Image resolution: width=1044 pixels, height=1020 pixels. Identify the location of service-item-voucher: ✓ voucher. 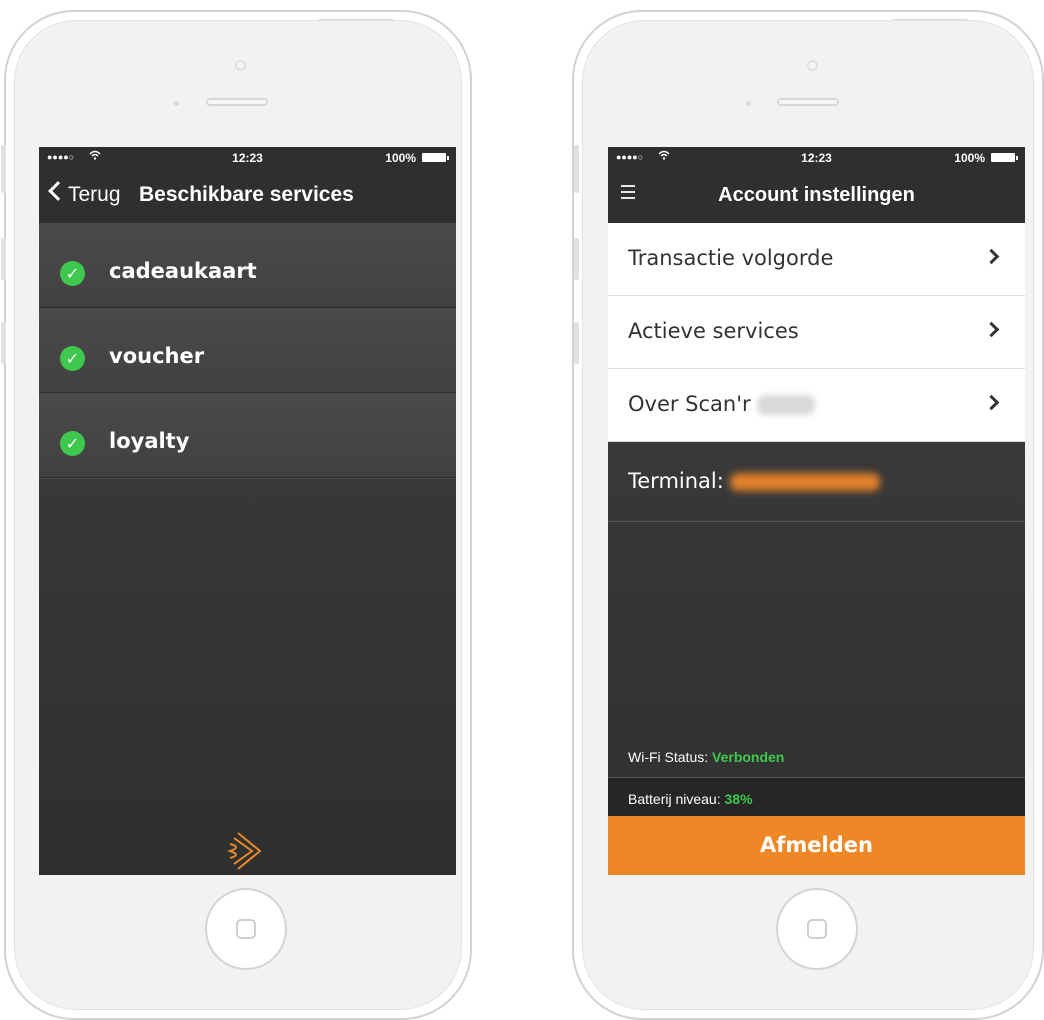
(247, 350).